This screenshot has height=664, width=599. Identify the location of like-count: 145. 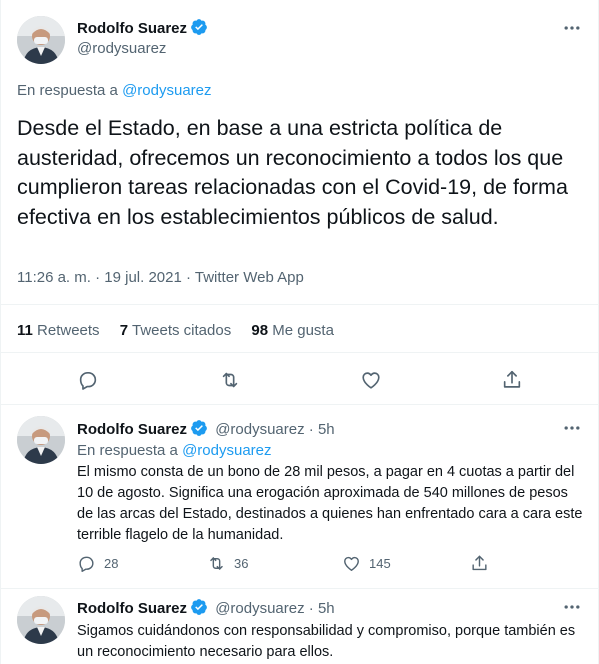
(380, 563).